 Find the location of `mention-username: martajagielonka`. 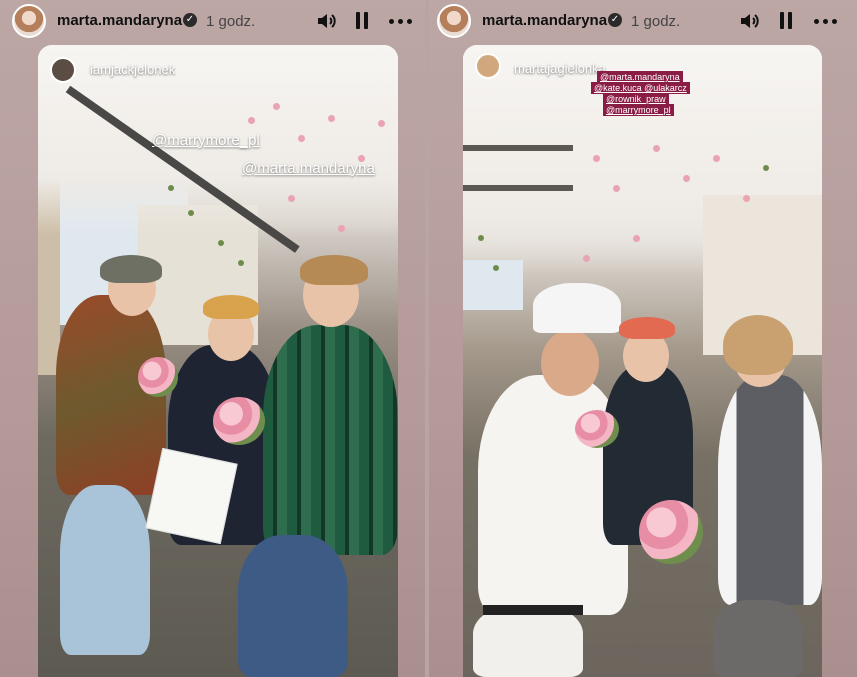

mention-username: martajagielonka is located at coordinates (560, 68).